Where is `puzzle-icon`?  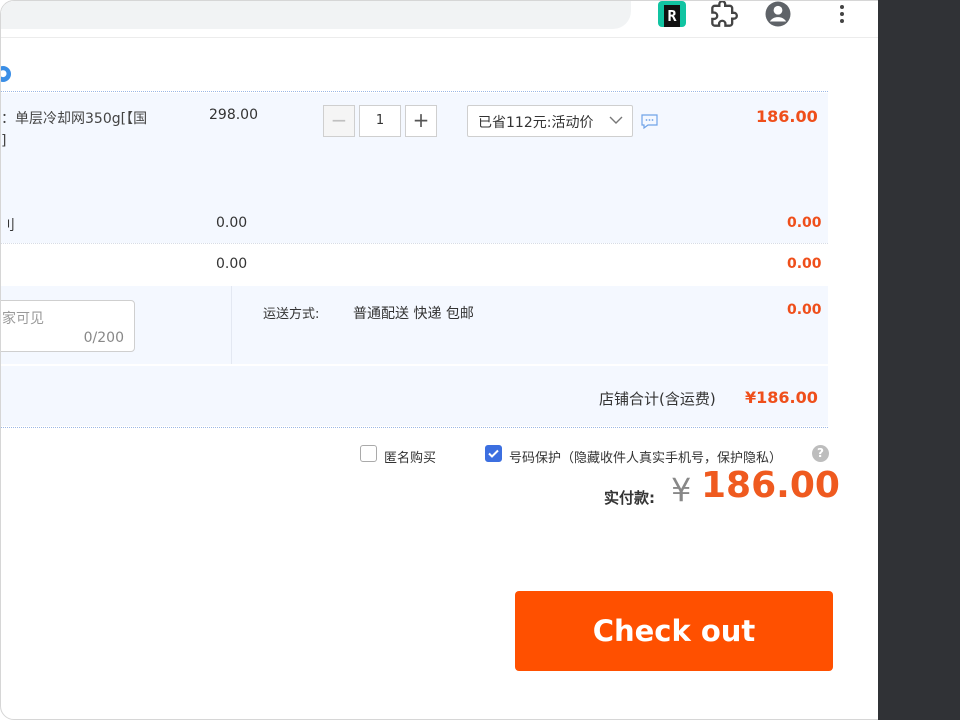
puzzle-icon is located at coordinates (724, 15).